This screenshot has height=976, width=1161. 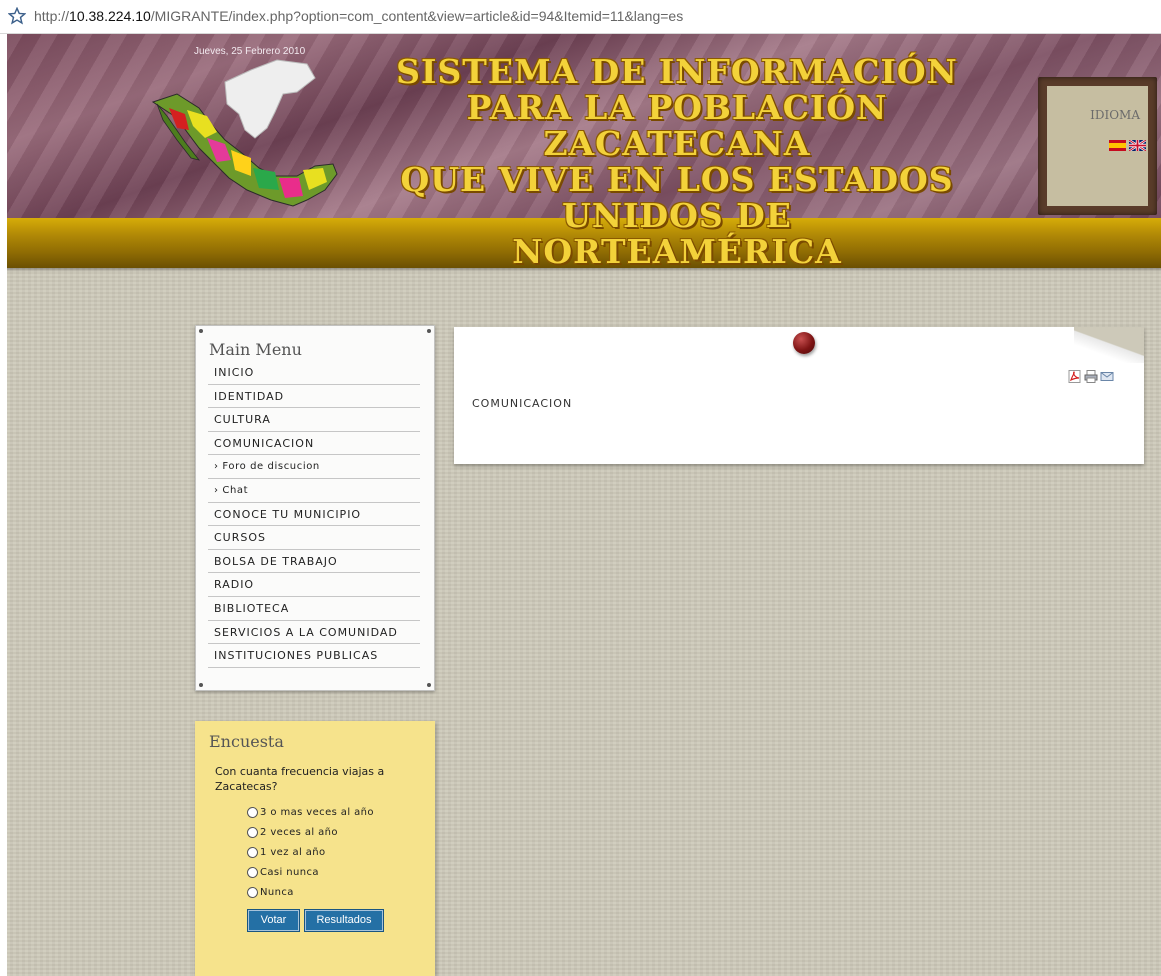 I want to click on menu-item: INICIO, so click(x=314, y=373).